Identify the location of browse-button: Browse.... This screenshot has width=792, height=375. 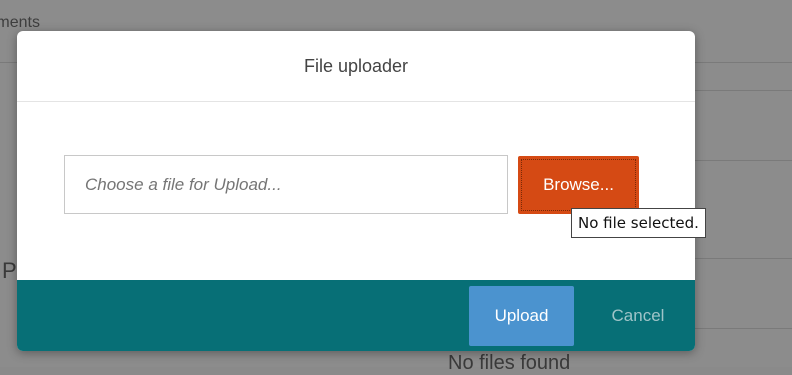
(578, 185).